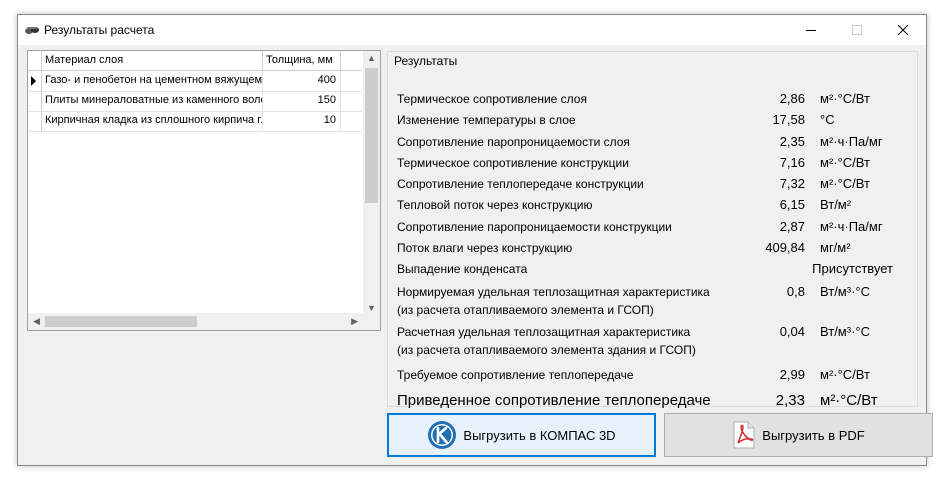  What do you see at coordinates (788, 119) in the screenshot?
I see `result-value: 17,58` at bounding box center [788, 119].